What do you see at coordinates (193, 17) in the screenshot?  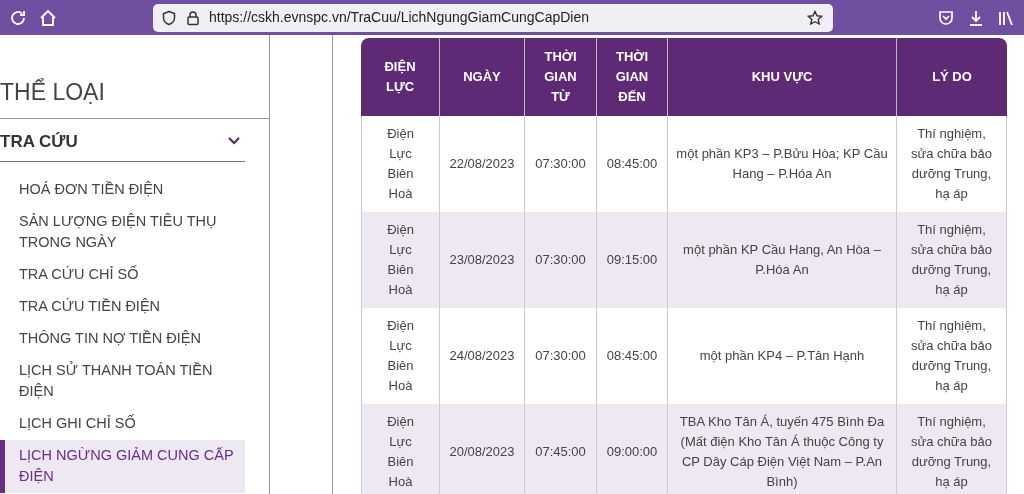 I see `lock-icon` at bounding box center [193, 17].